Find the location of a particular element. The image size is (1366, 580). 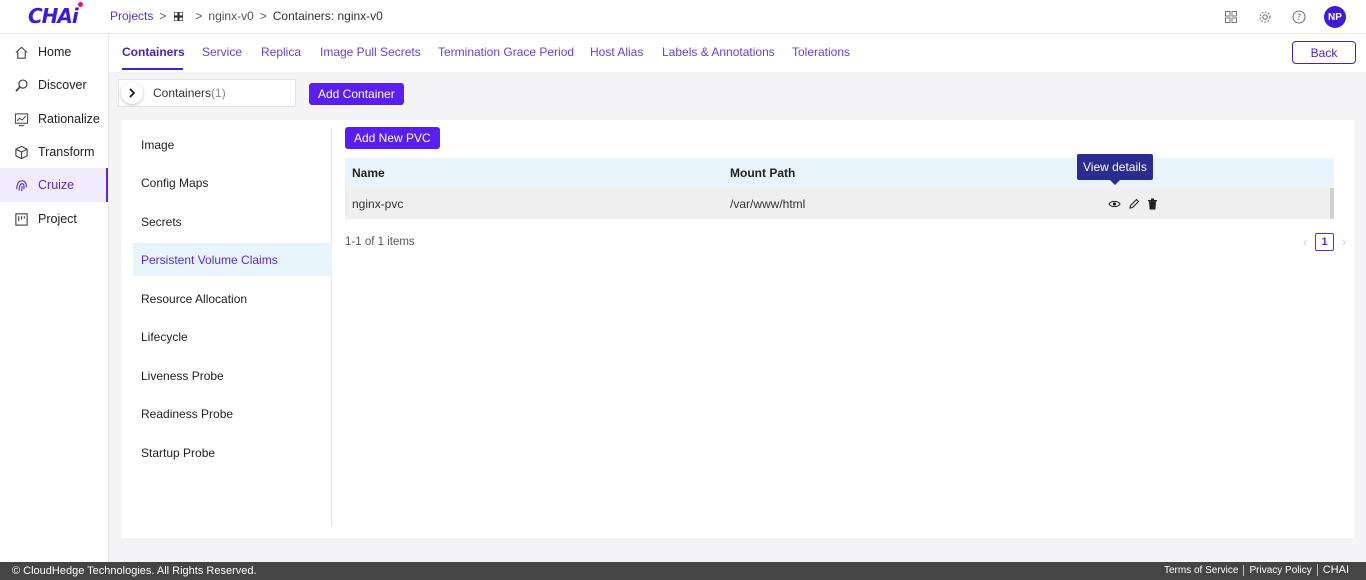

tab-service: Service is located at coordinates (222, 52).